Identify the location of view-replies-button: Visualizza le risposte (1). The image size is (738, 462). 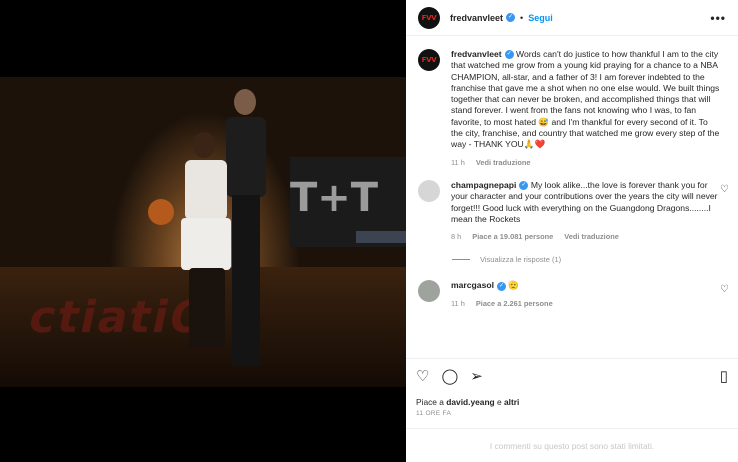
(572, 259).